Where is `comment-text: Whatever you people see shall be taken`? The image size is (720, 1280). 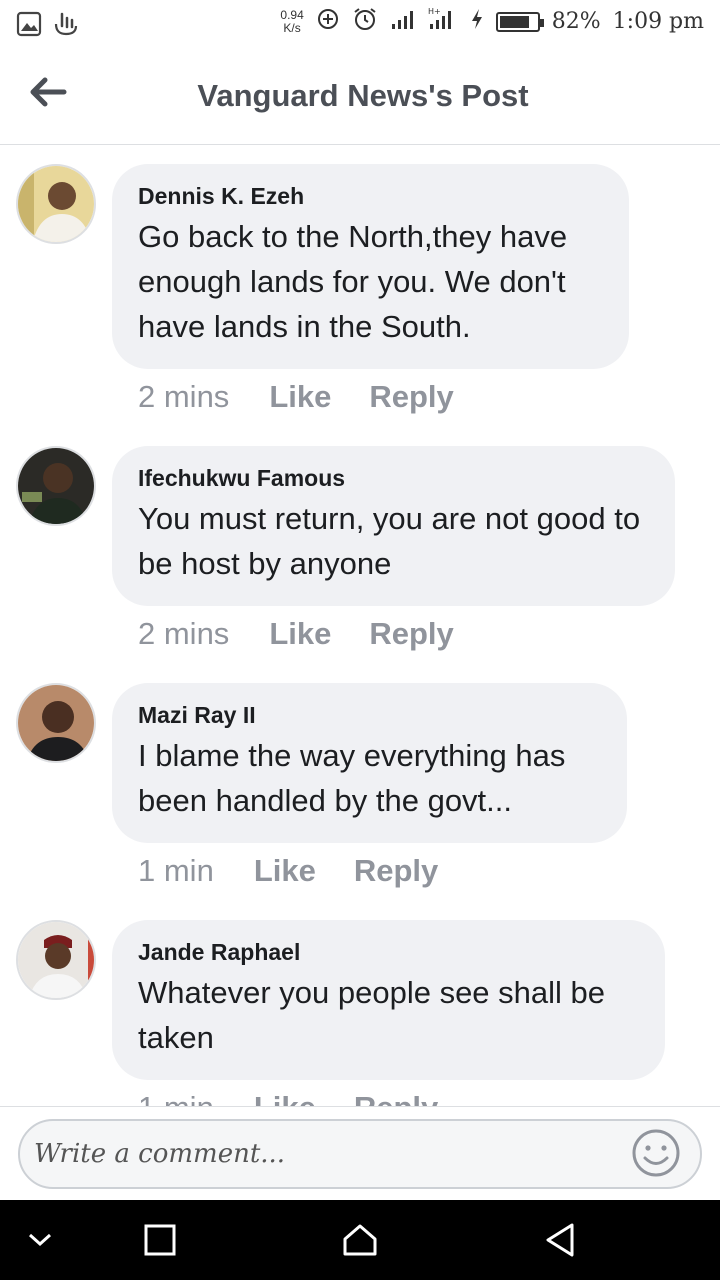 comment-text: Whatever you people see shall be taken is located at coordinates (372, 1015).